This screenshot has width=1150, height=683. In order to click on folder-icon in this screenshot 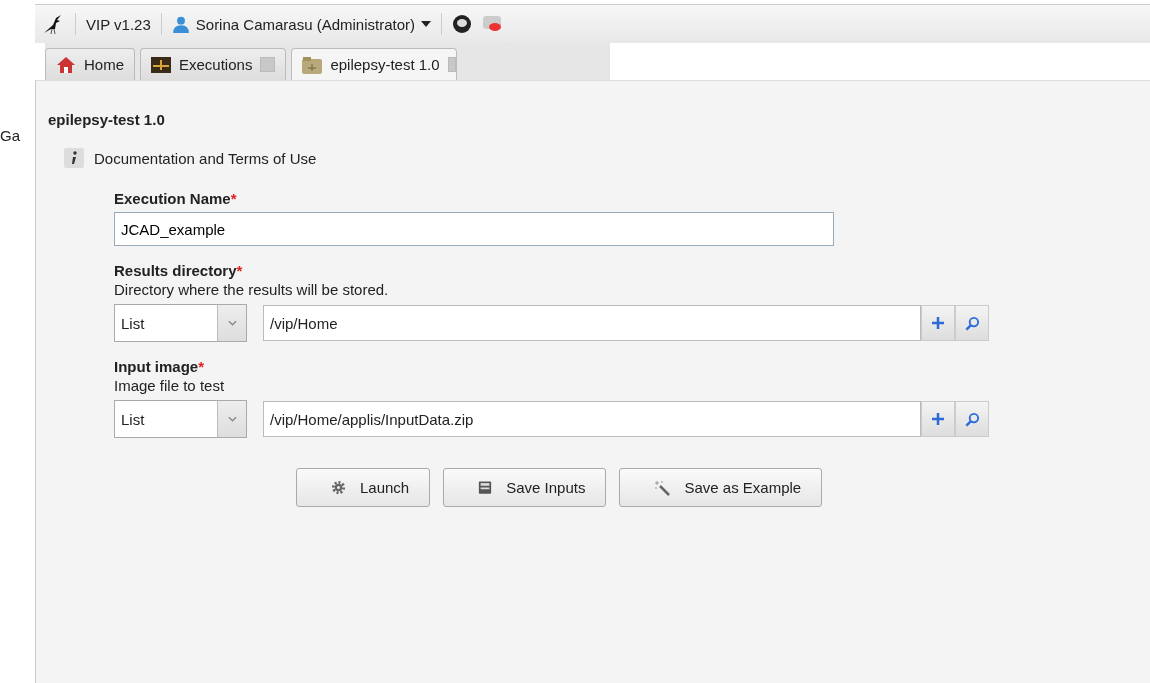, I will do `click(312, 64)`.